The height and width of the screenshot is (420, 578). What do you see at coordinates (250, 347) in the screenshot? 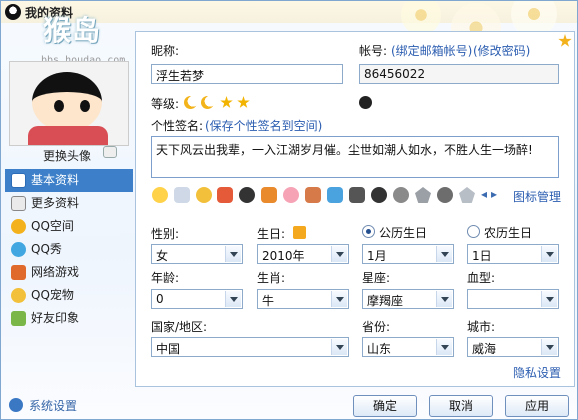
I see `country-select: 中国` at bounding box center [250, 347].